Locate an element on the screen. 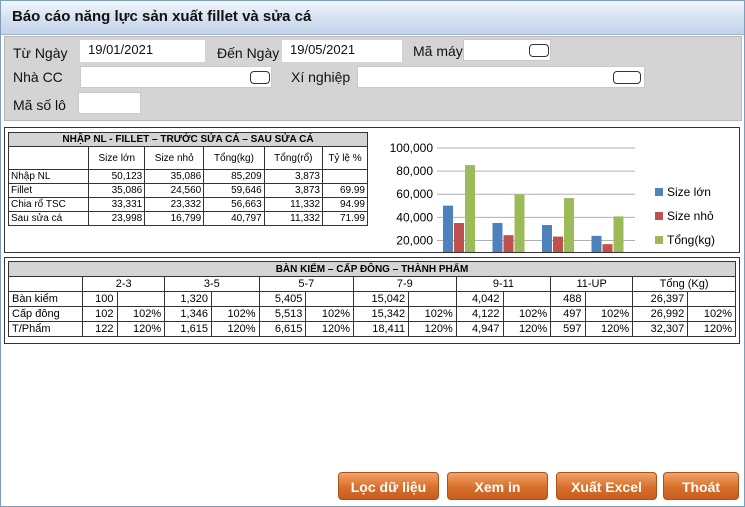 The image size is (745, 507). column-header: Tổng(rổ) is located at coordinates (293, 158).